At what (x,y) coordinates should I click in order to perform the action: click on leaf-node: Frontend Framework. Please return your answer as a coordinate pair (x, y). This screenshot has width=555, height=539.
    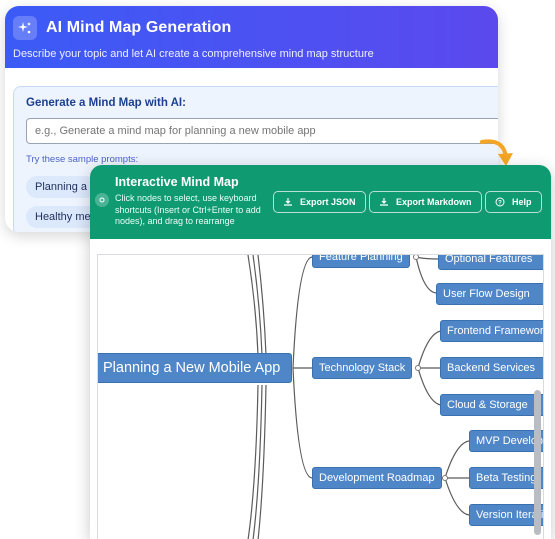
    Looking at the image, I should click on (491, 331).